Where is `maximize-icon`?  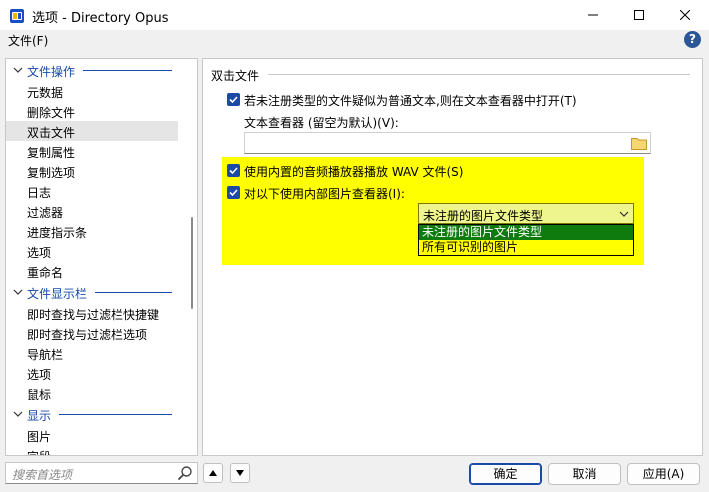 maximize-icon is located at coordinates (639, 15).